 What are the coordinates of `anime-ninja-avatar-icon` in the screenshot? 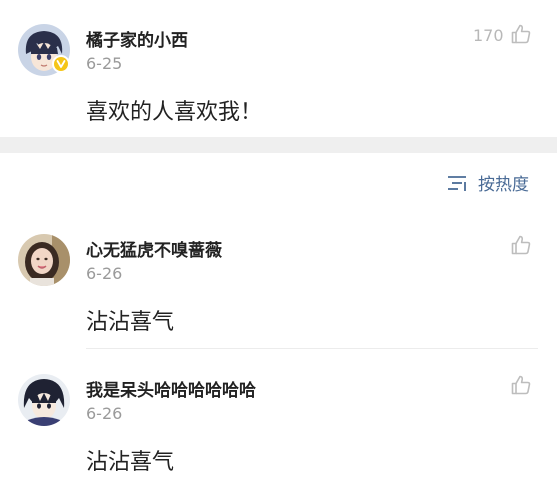 It's located at (44, 400).